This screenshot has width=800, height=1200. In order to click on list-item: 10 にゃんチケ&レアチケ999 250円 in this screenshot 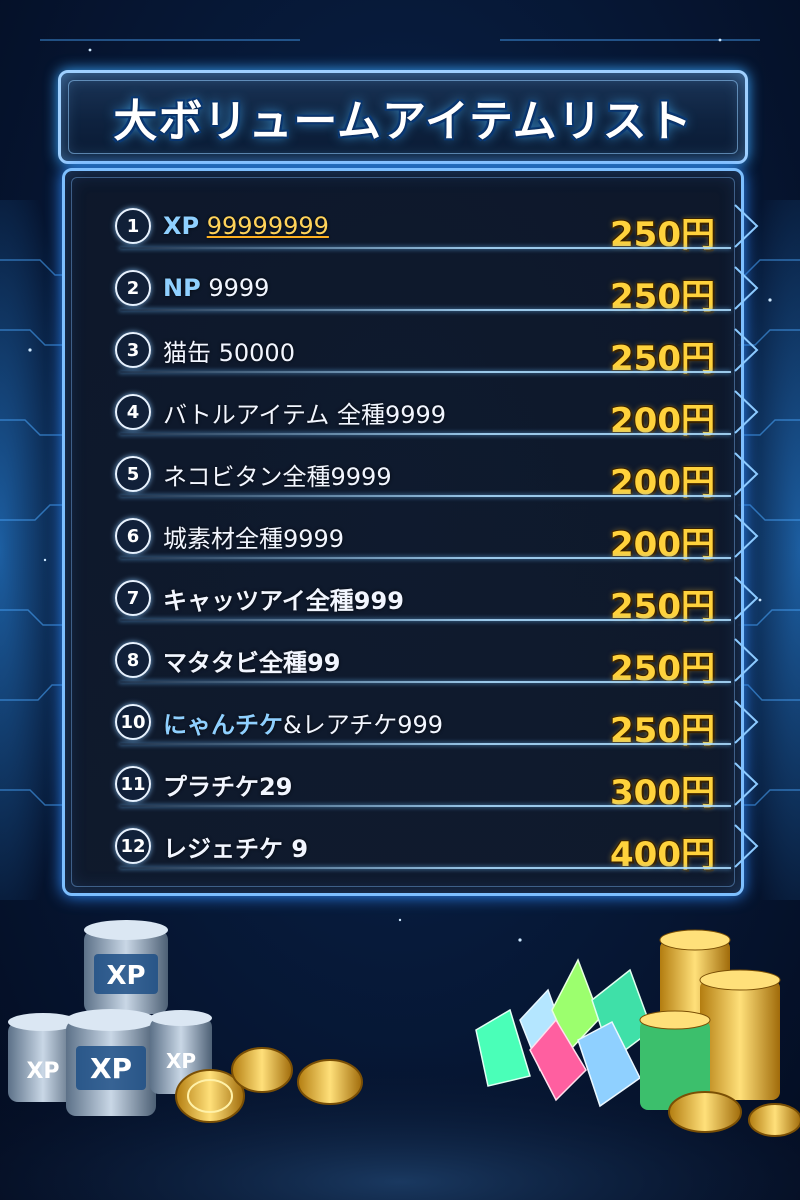, I will do `click(437, 724)`.